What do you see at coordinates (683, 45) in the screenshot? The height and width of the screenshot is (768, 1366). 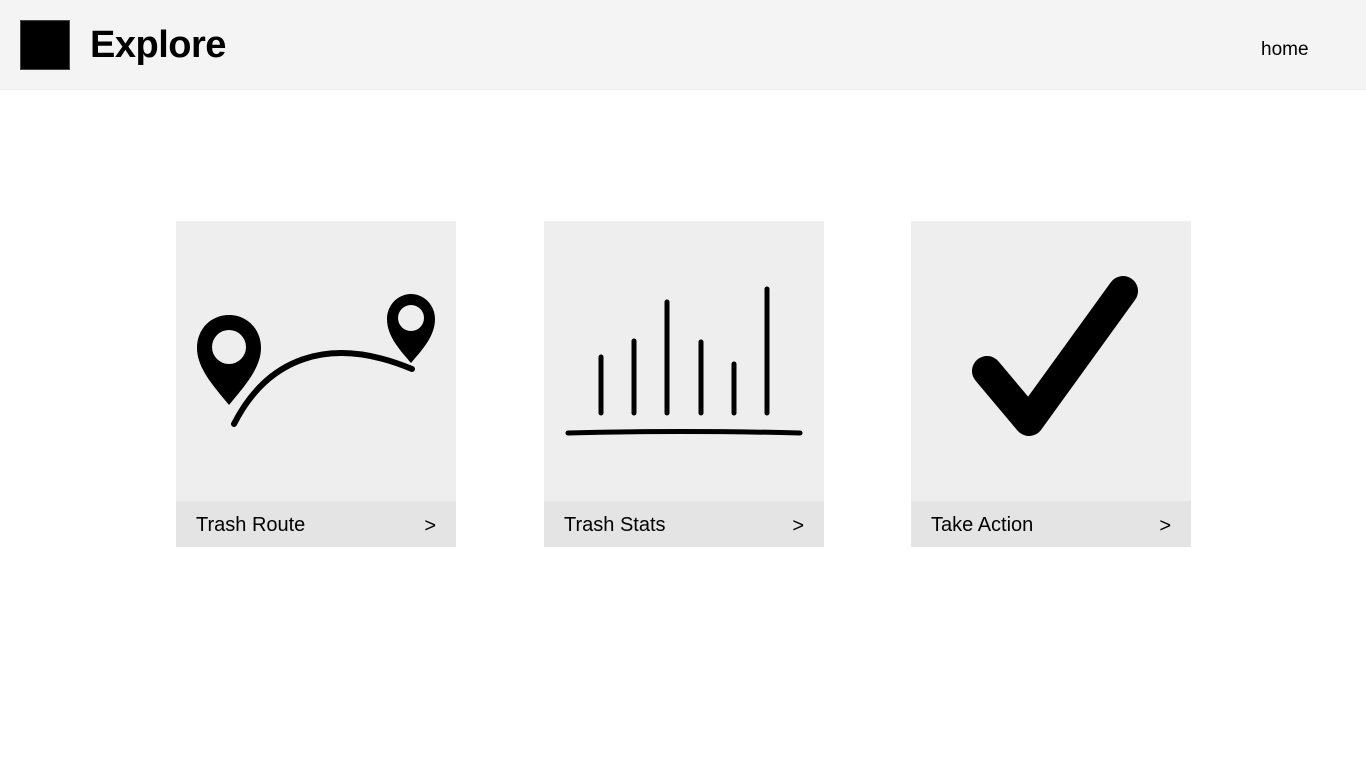 I see `top-header: Explore home` at bounding box center [683, 45].